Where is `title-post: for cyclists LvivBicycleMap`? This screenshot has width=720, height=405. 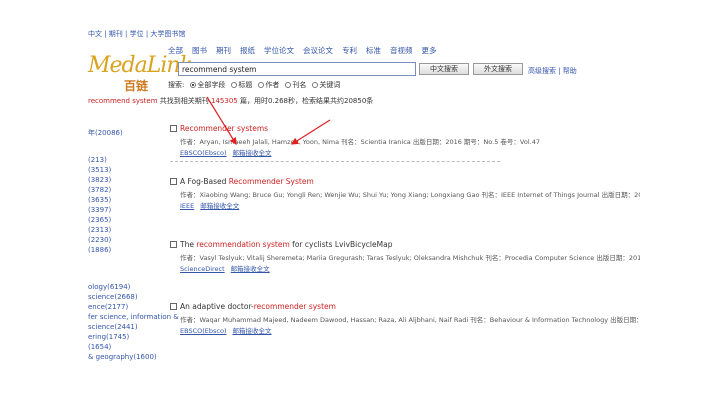 title-post: for cyclists LvivBicycleMap is located at coordinates (341, 244).